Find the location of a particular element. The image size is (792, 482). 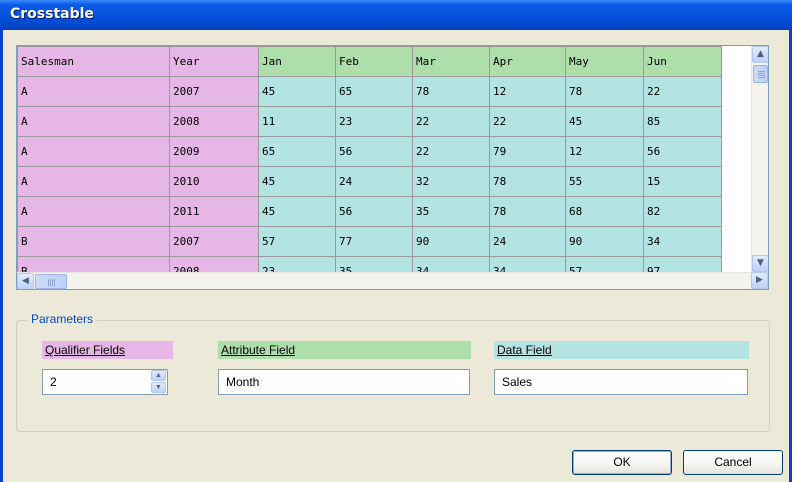

spin-buttons: ▲ ▼ is located at coordinates (159, 382).